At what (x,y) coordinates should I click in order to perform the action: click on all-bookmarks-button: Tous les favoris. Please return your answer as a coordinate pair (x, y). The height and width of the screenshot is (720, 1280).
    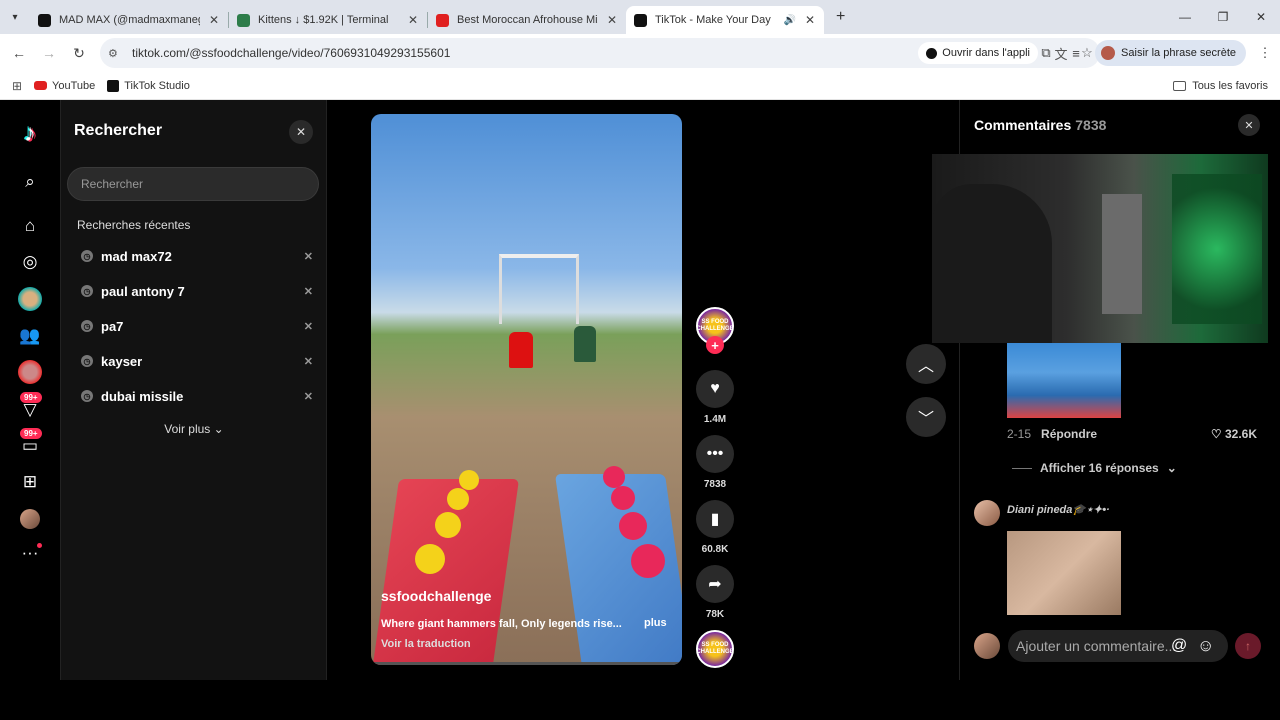
    Looking at the image, I should click on (1220, 86).